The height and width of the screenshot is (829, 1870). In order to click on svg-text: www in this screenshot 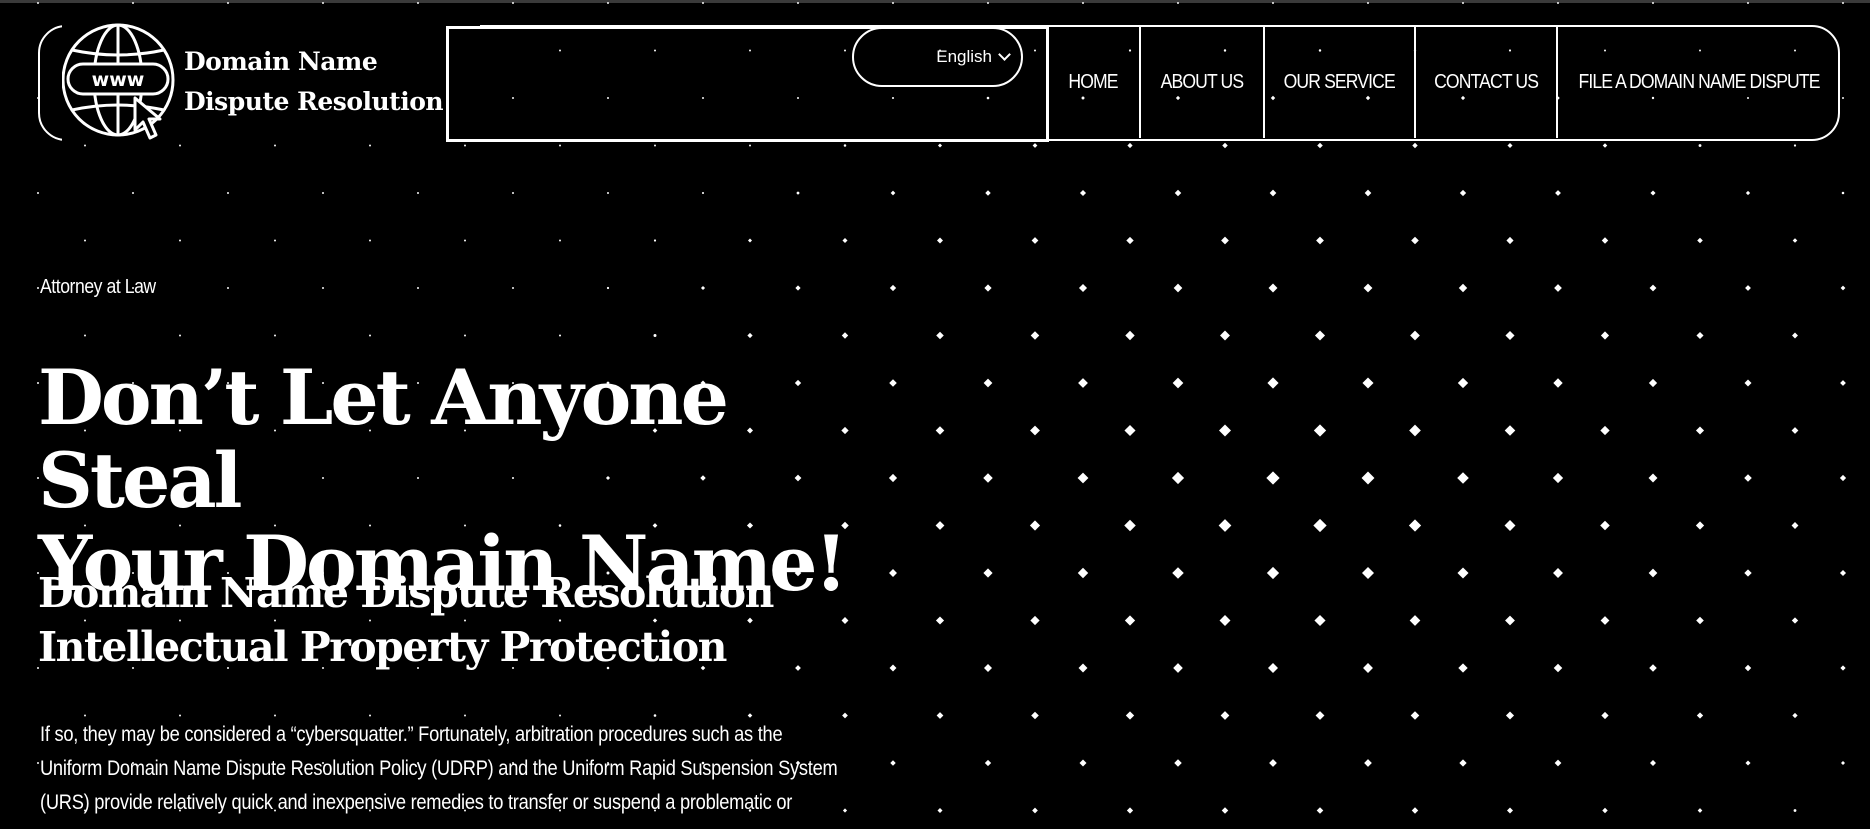, I will do `click(118, 80)`.